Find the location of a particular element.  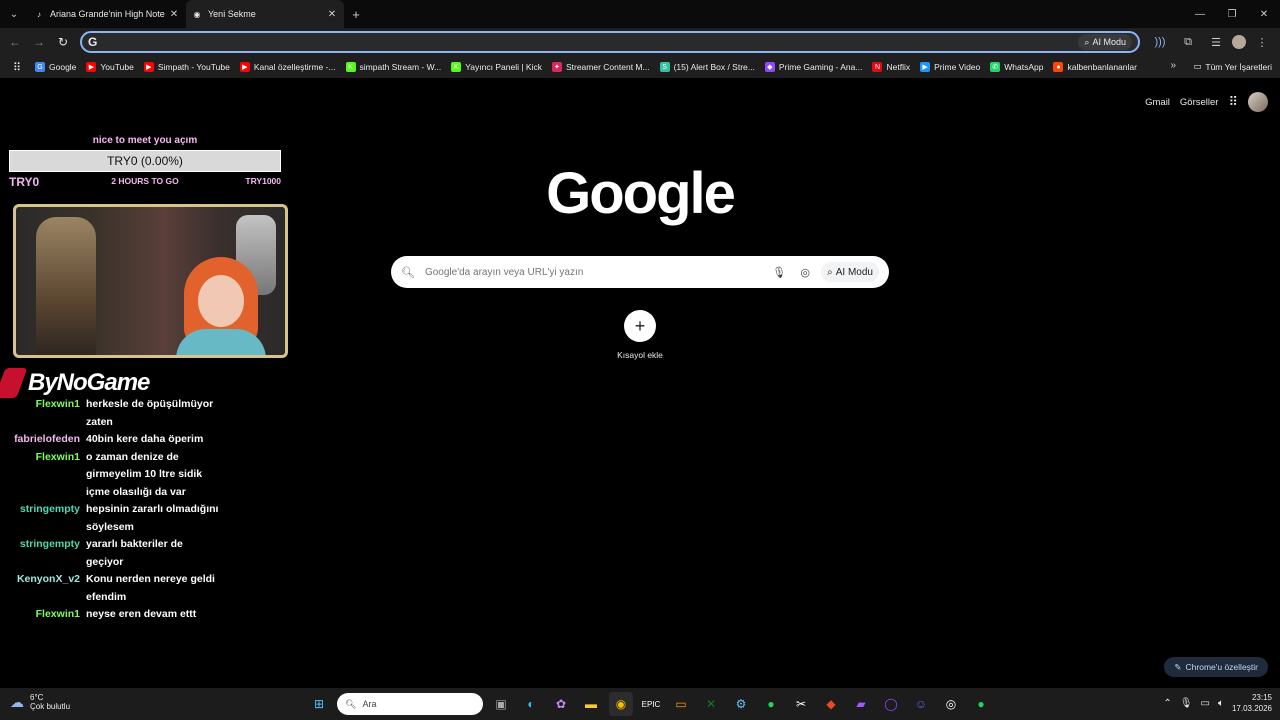

tab-search-dropdown: ⌄ is located at coordinates (14, 14).